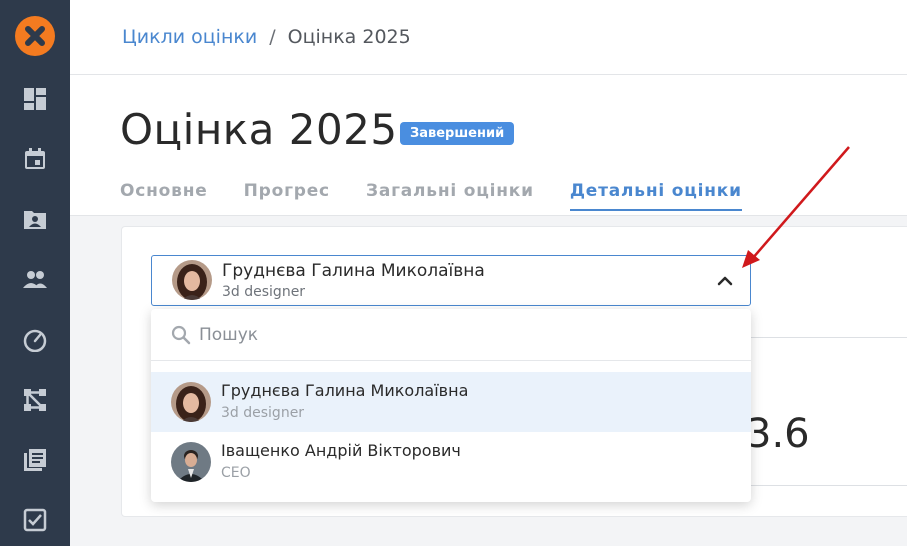 Image resolution: width=907 pixels, height=546 pixels. I want to click on score-value: 3.6, so click(778, 434).